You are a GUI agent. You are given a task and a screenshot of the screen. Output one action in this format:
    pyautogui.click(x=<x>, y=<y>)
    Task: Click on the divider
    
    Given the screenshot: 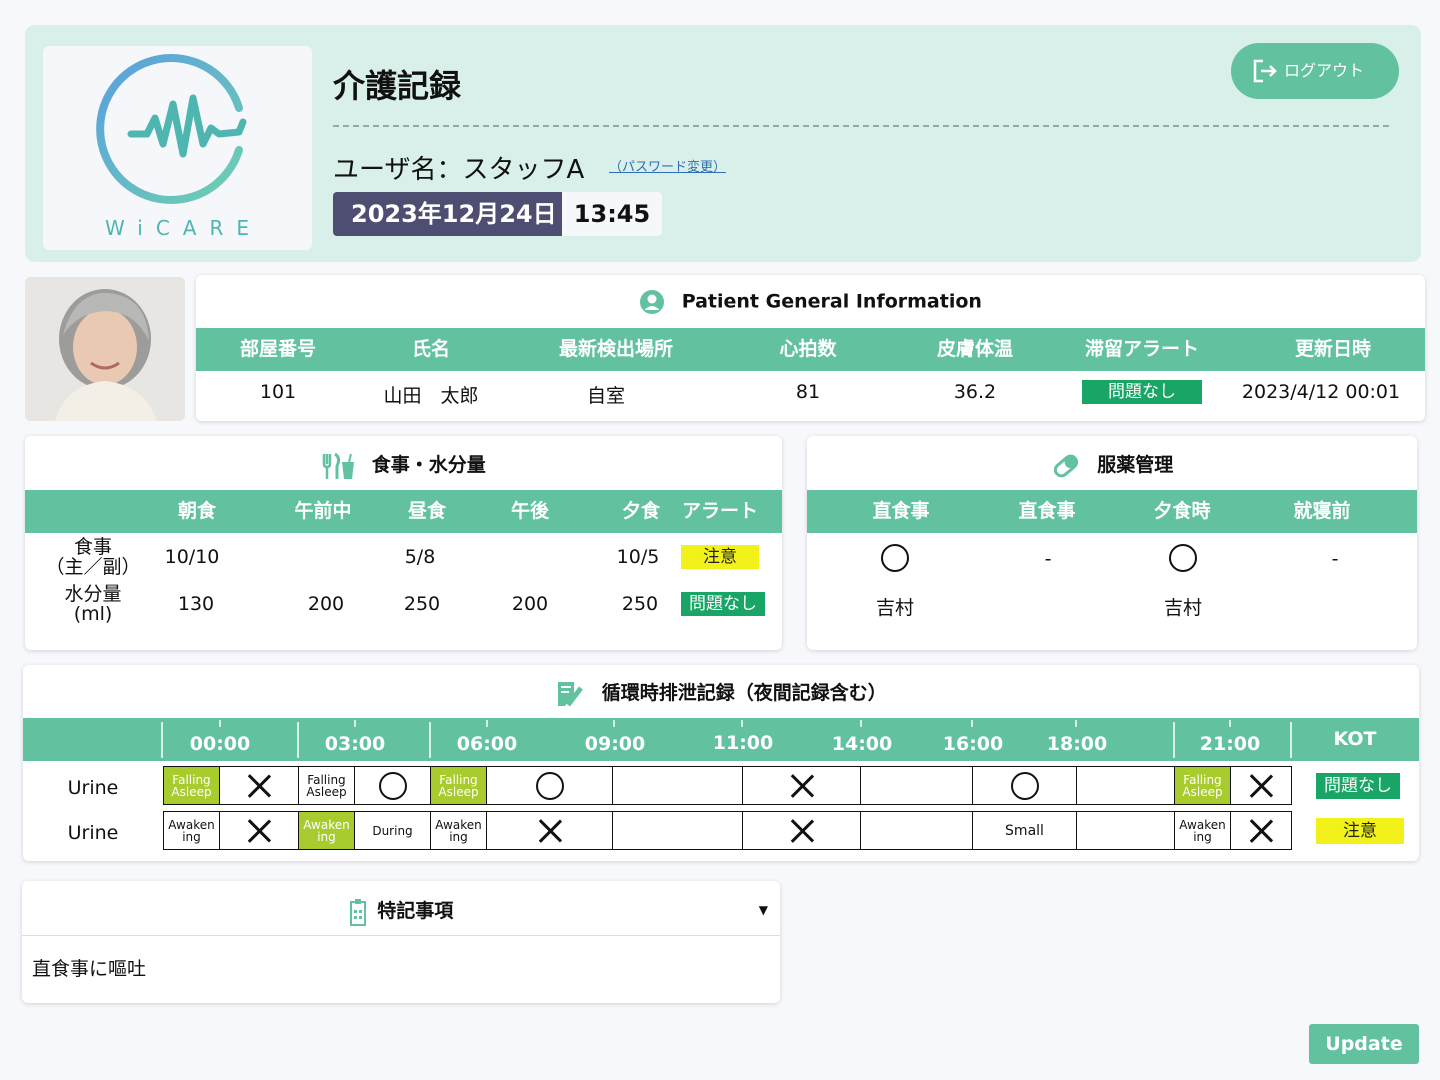 What is the action you would take?
    pyautogui.click(x=861, y=126)
    